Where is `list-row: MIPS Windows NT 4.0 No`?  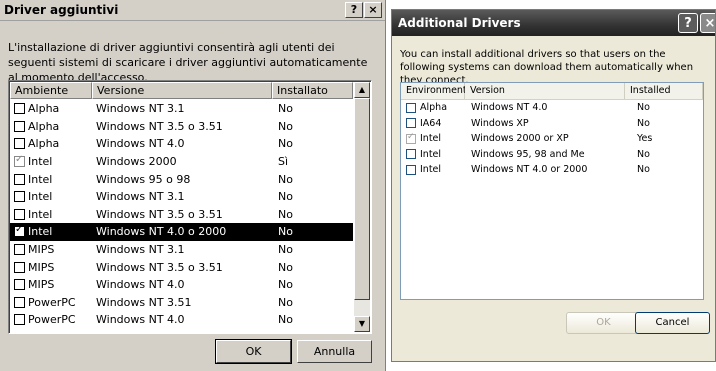 list-row: MIPS Windows NT 4.0 No is located at coordinates (181, 285).